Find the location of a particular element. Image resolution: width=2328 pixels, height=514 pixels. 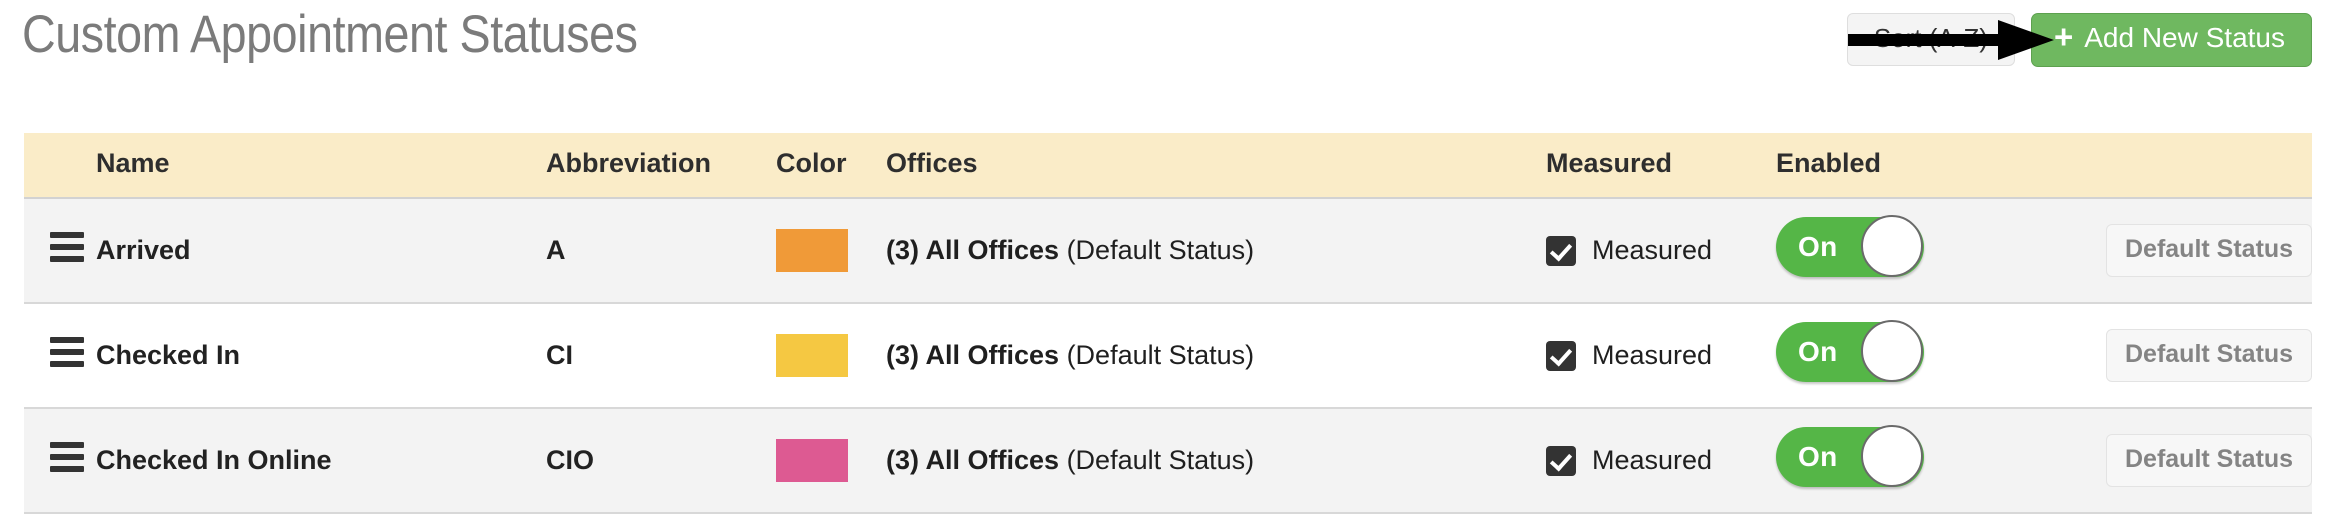

column-header-action is located at coordinates (2209, 166).